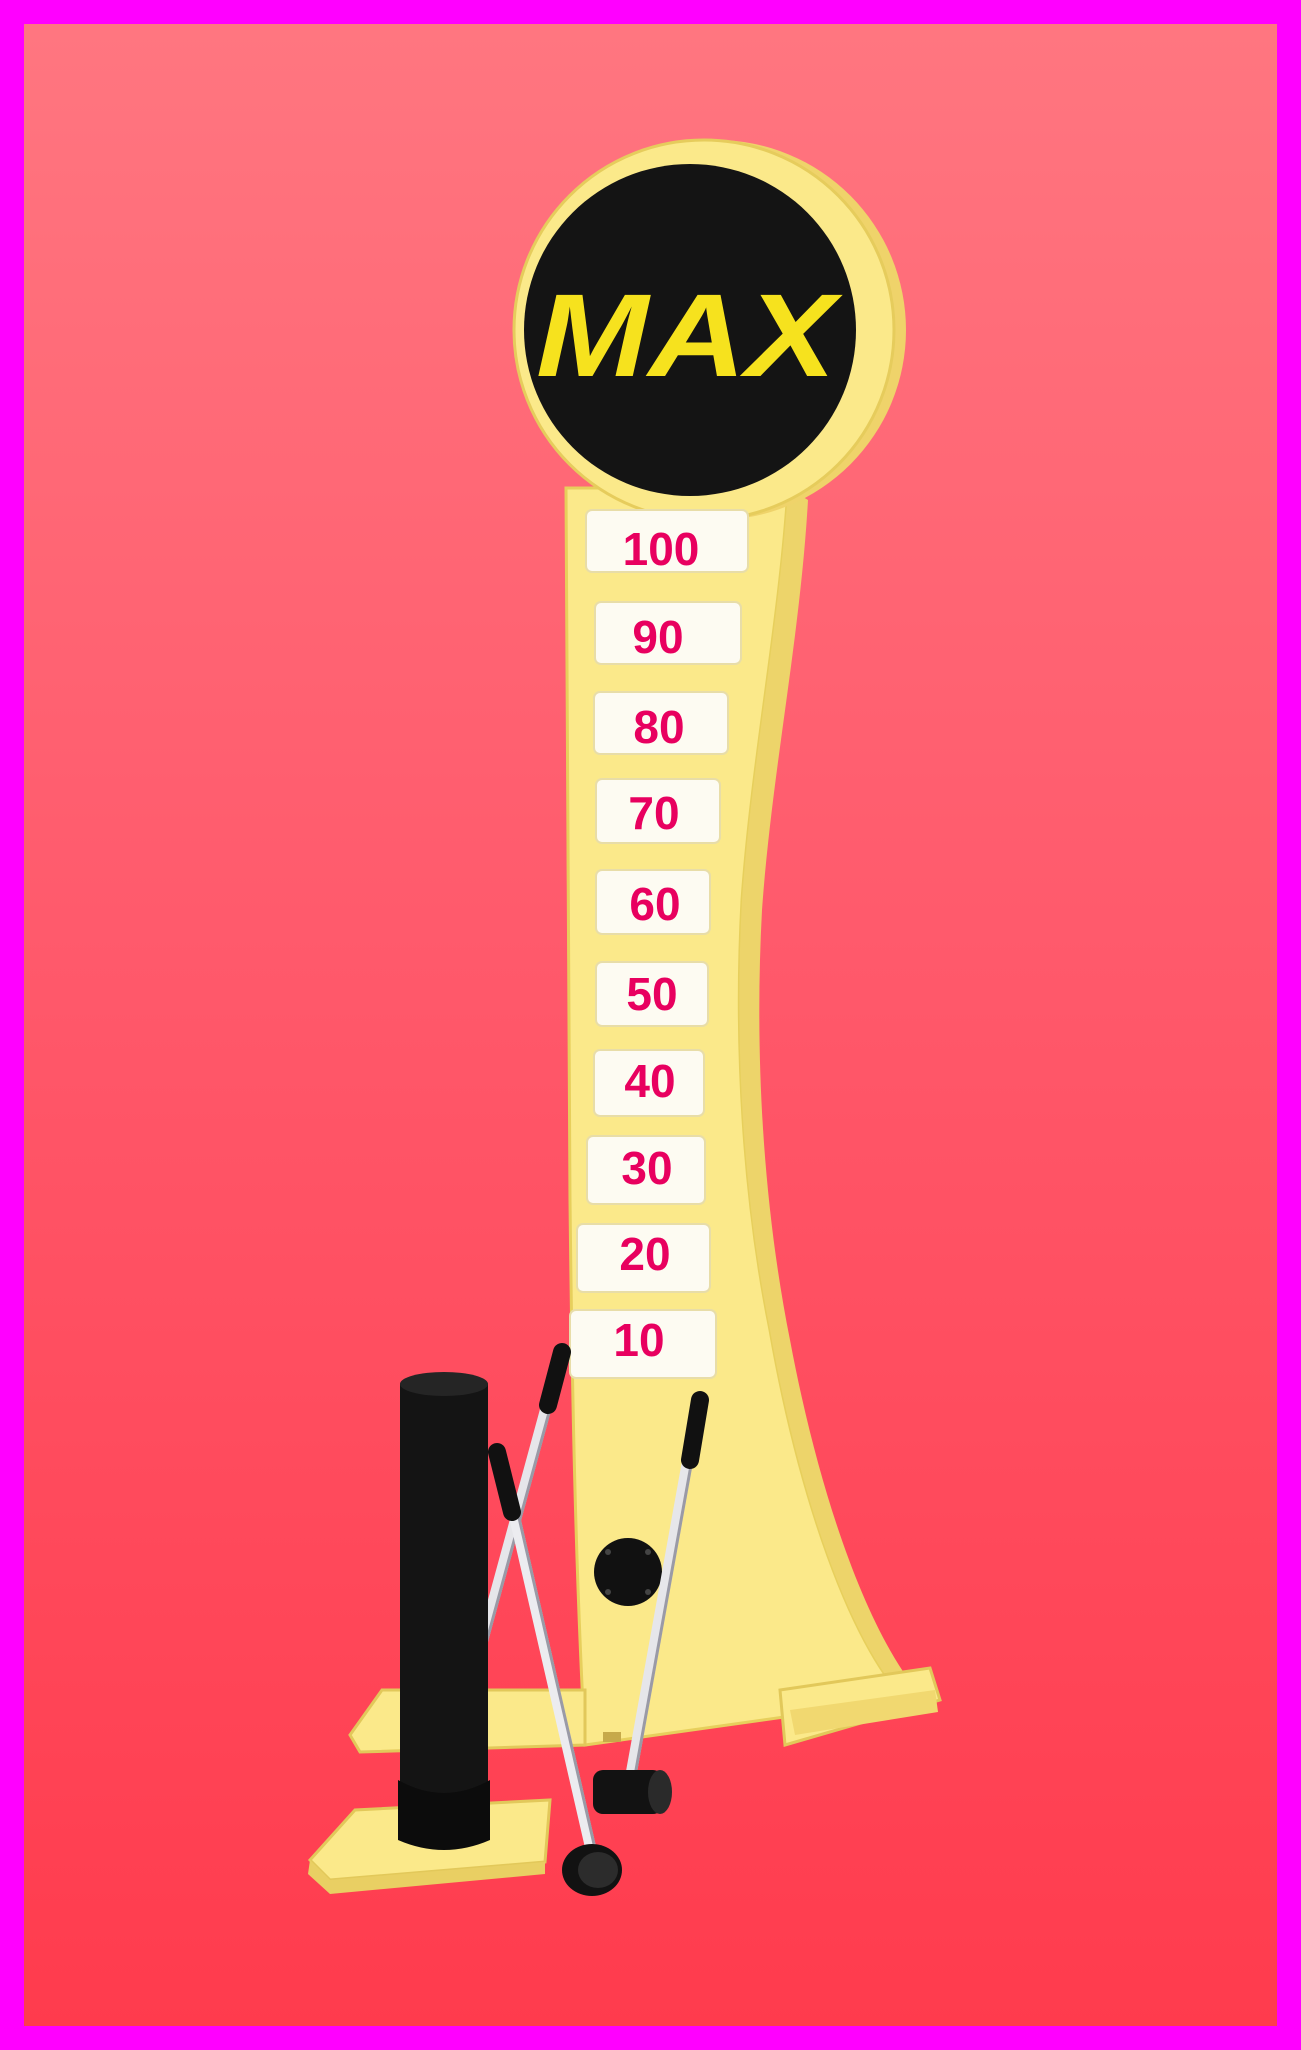 The width and height of the screenshot is (1301, 2050). I want to click on score-label: 80, so click(658, 727).